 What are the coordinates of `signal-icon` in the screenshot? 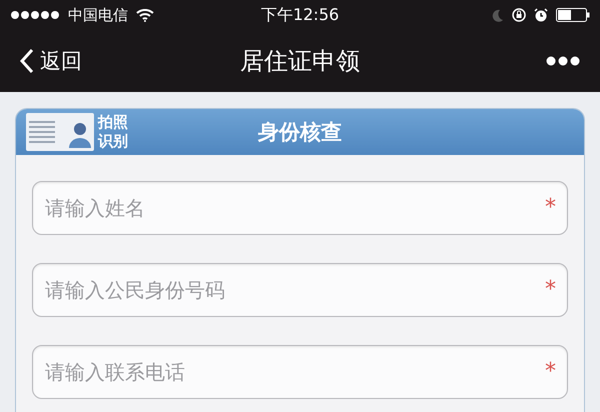 It's located at (35, 15).